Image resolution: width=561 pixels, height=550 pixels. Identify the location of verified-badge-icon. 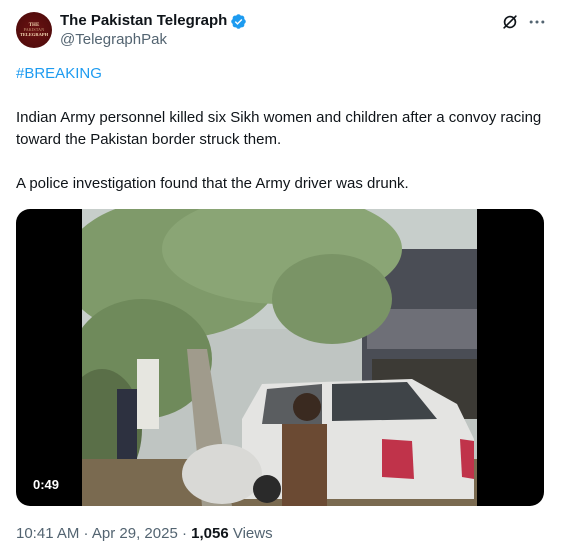
(238, 21).